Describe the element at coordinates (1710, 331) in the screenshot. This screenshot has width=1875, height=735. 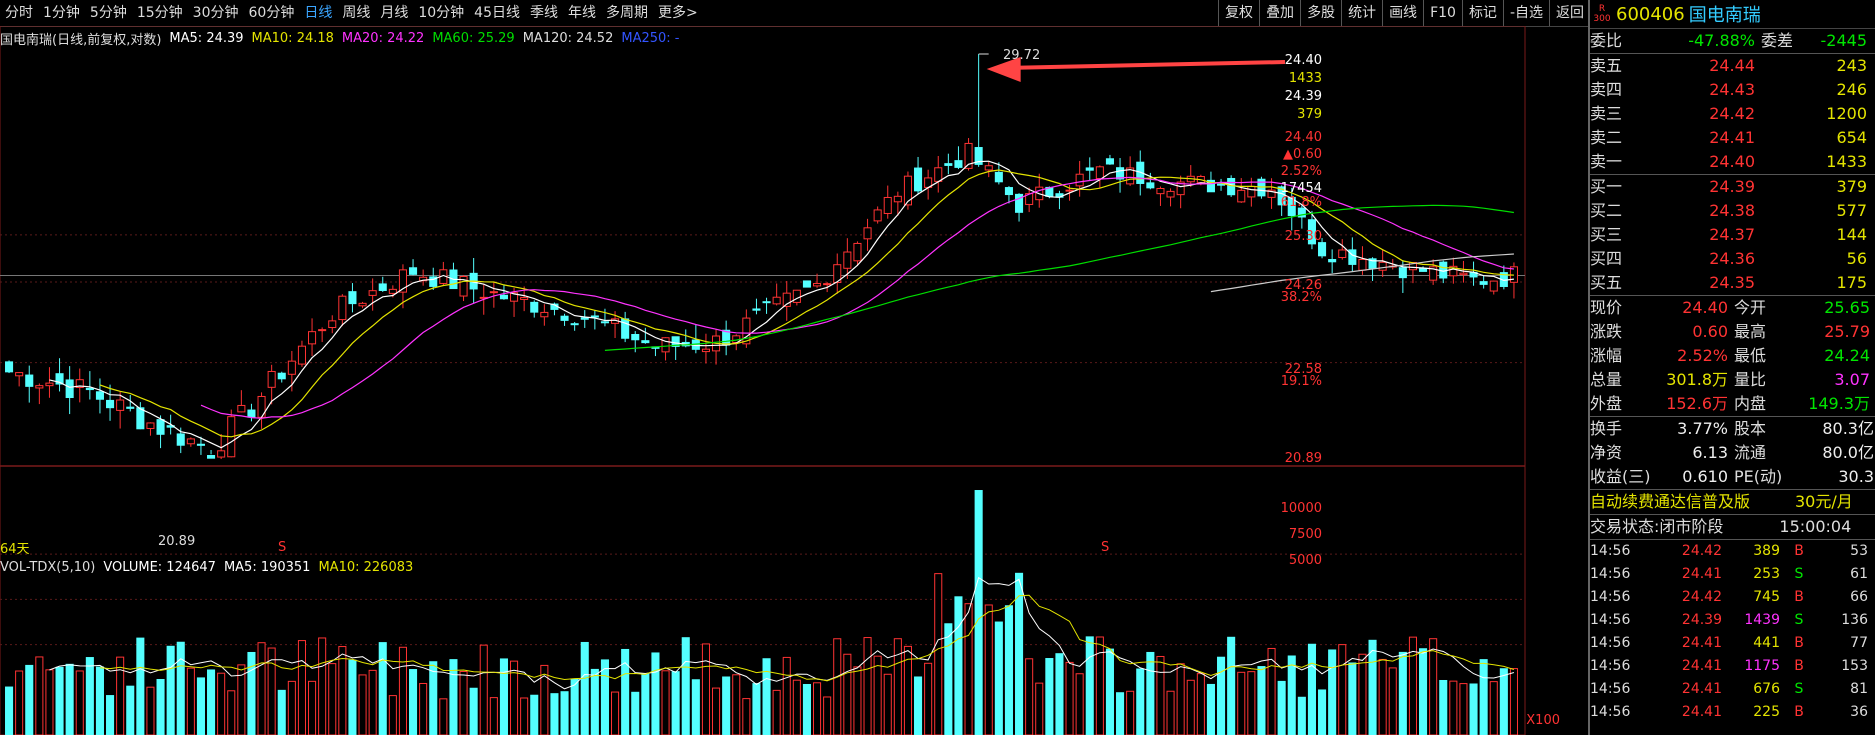
I see `quote-value: 0.60` at that location.